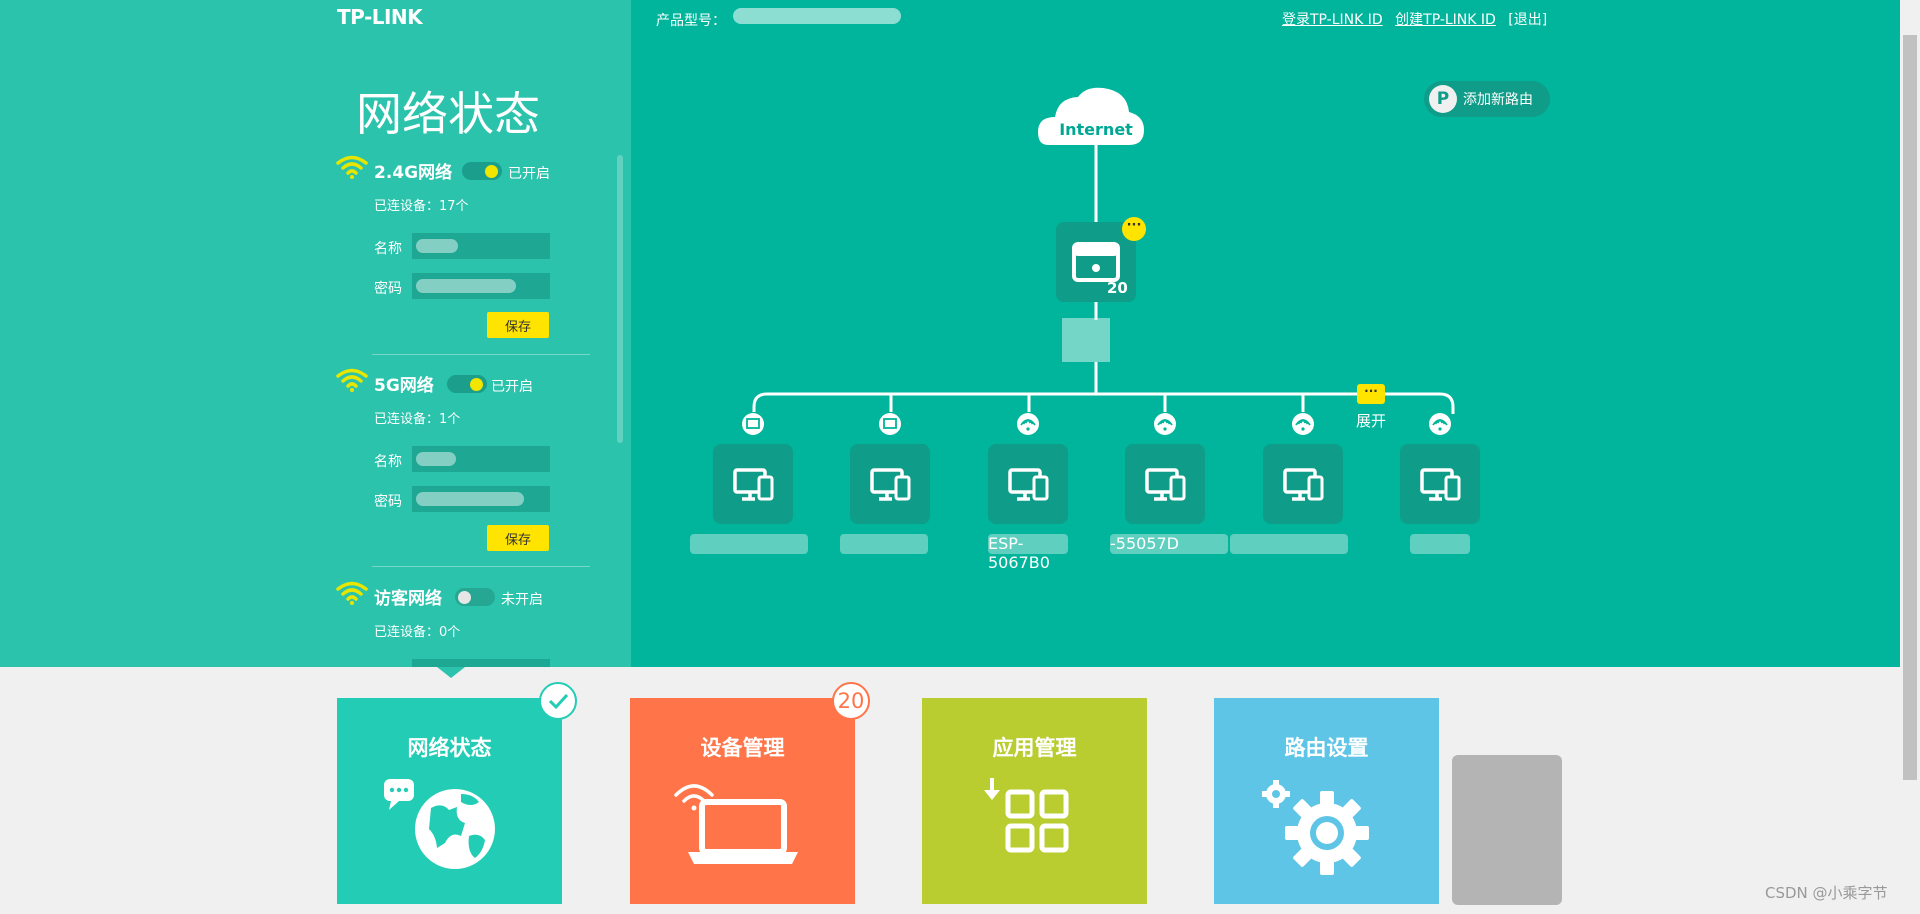 This screenshot has width=1920, height=914. I want to click on network-2g: 2.4G网络 已开启 已连设备：17个 名称 密码 保存, so click(465, 246).